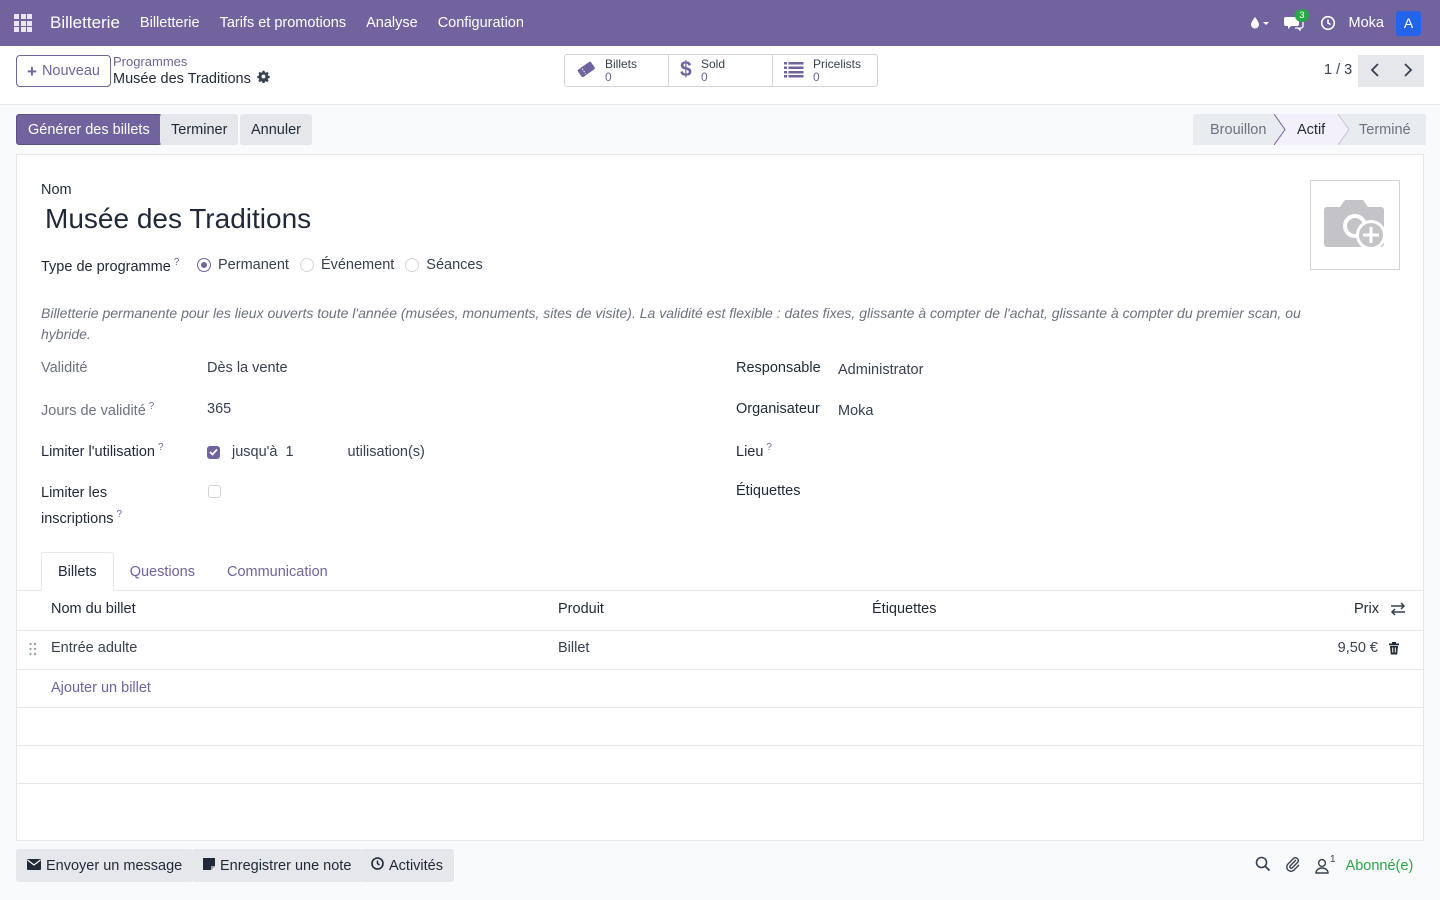 Image resolution: width=1440 pixels, height=900 pixels. Describe the element at coordinates (1408, 23) in the screenshot. I see `user-avatar: A` at that location.